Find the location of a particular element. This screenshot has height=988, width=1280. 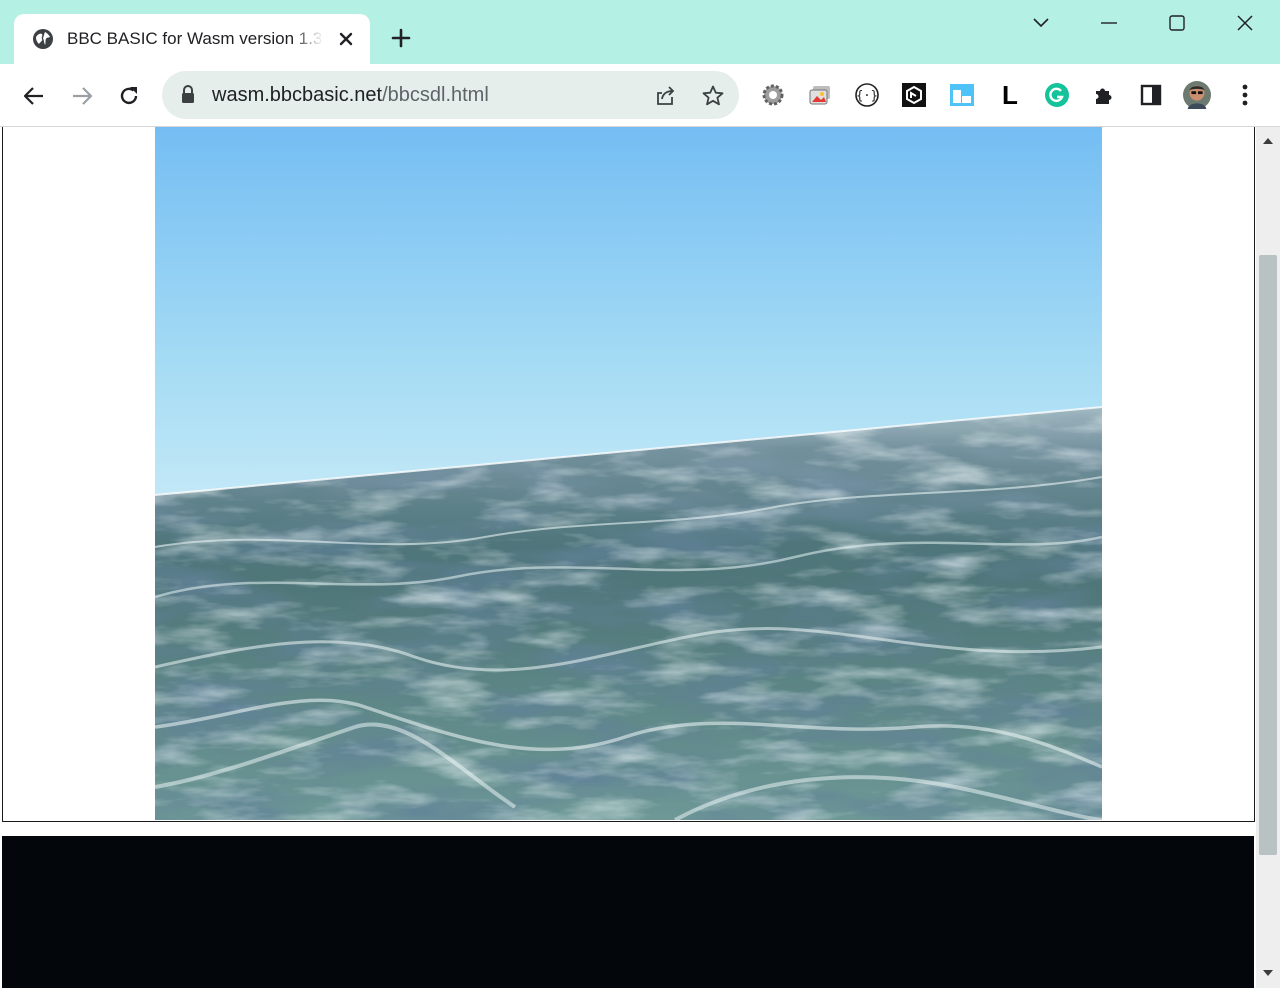

profile-avatar is located at coordinates (1197, 95).